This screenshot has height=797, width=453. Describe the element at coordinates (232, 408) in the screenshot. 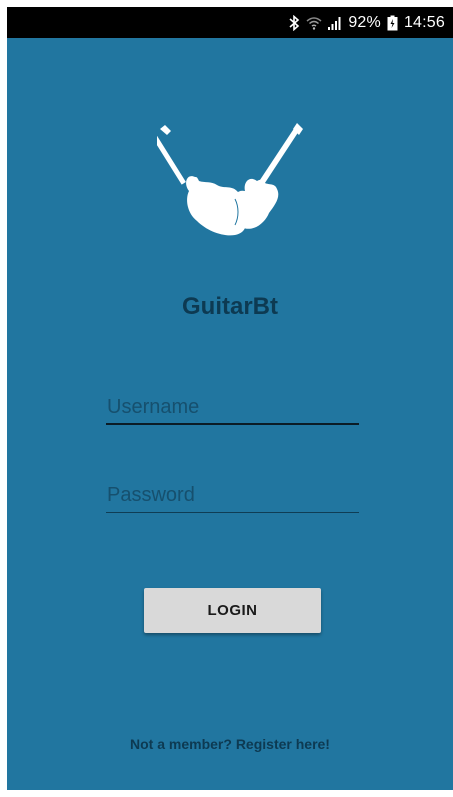

I see `username-input` at that location.